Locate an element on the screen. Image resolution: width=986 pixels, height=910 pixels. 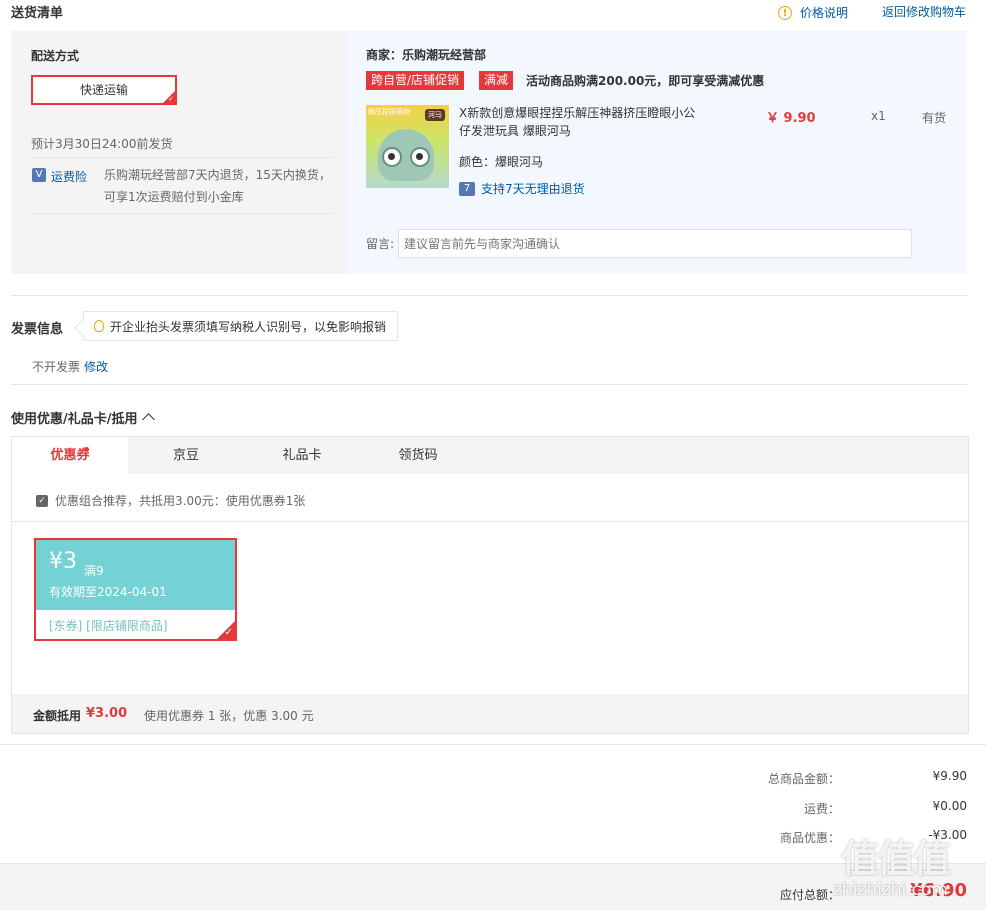
express-shipping-label: 快递运输 is located at coordinates (103, 90).